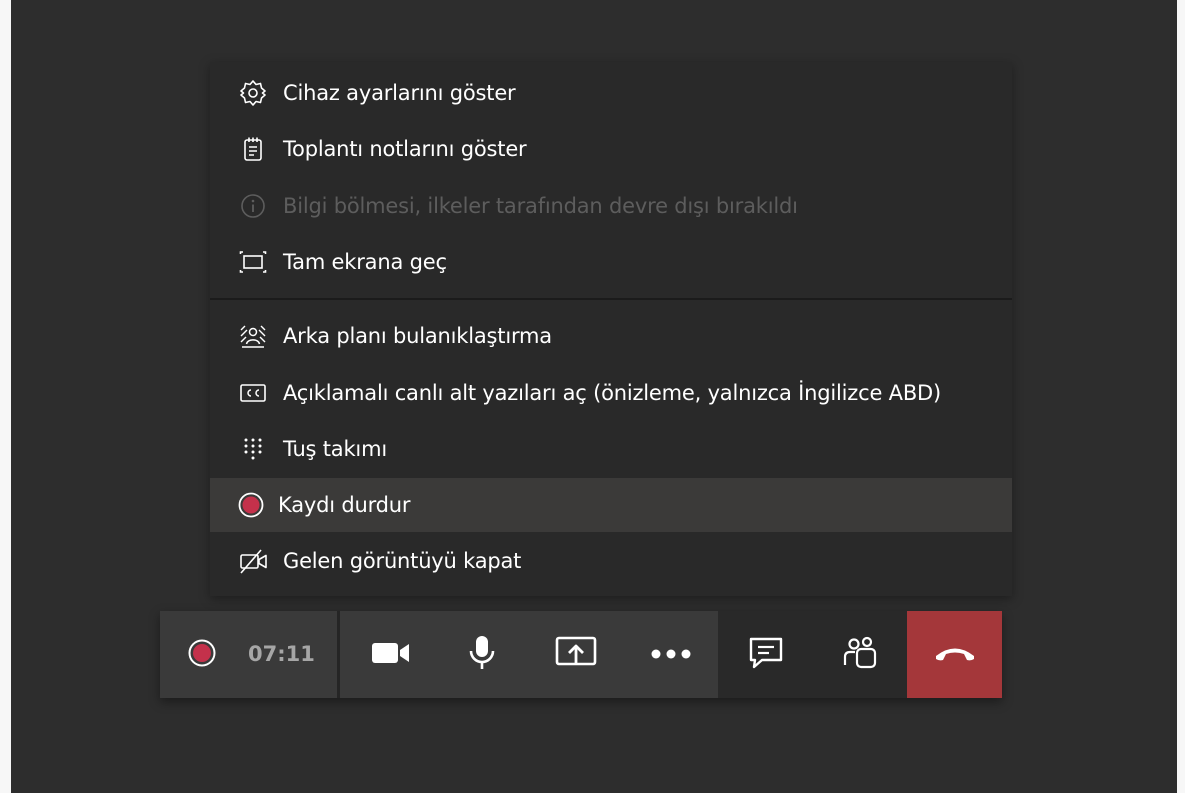 This screenshot has width=1185, height=793. I want to click on participants-button, so click(860, 654).